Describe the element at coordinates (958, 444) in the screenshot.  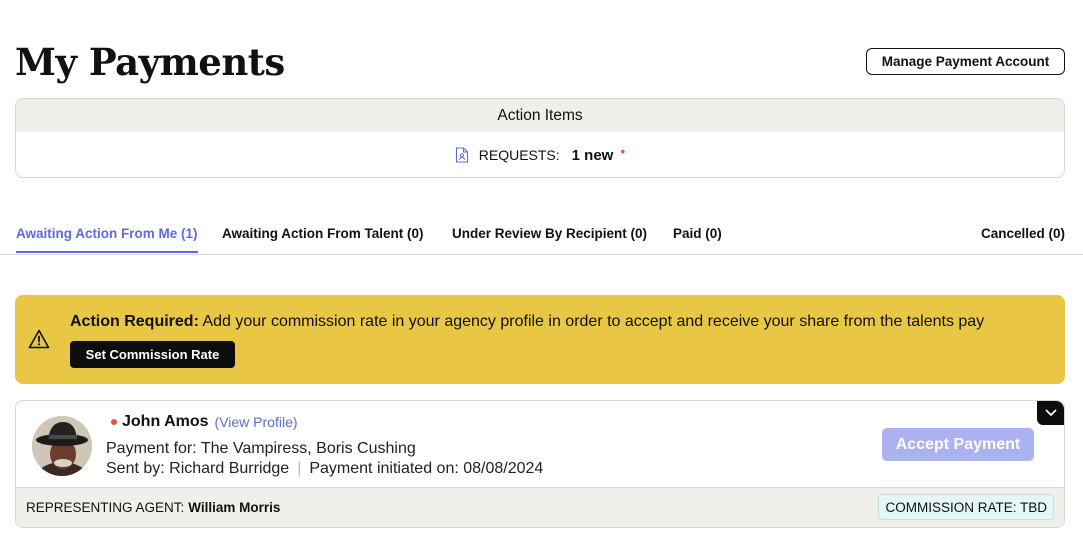
I see `accept-payment-button: Accept Payment` at that location.